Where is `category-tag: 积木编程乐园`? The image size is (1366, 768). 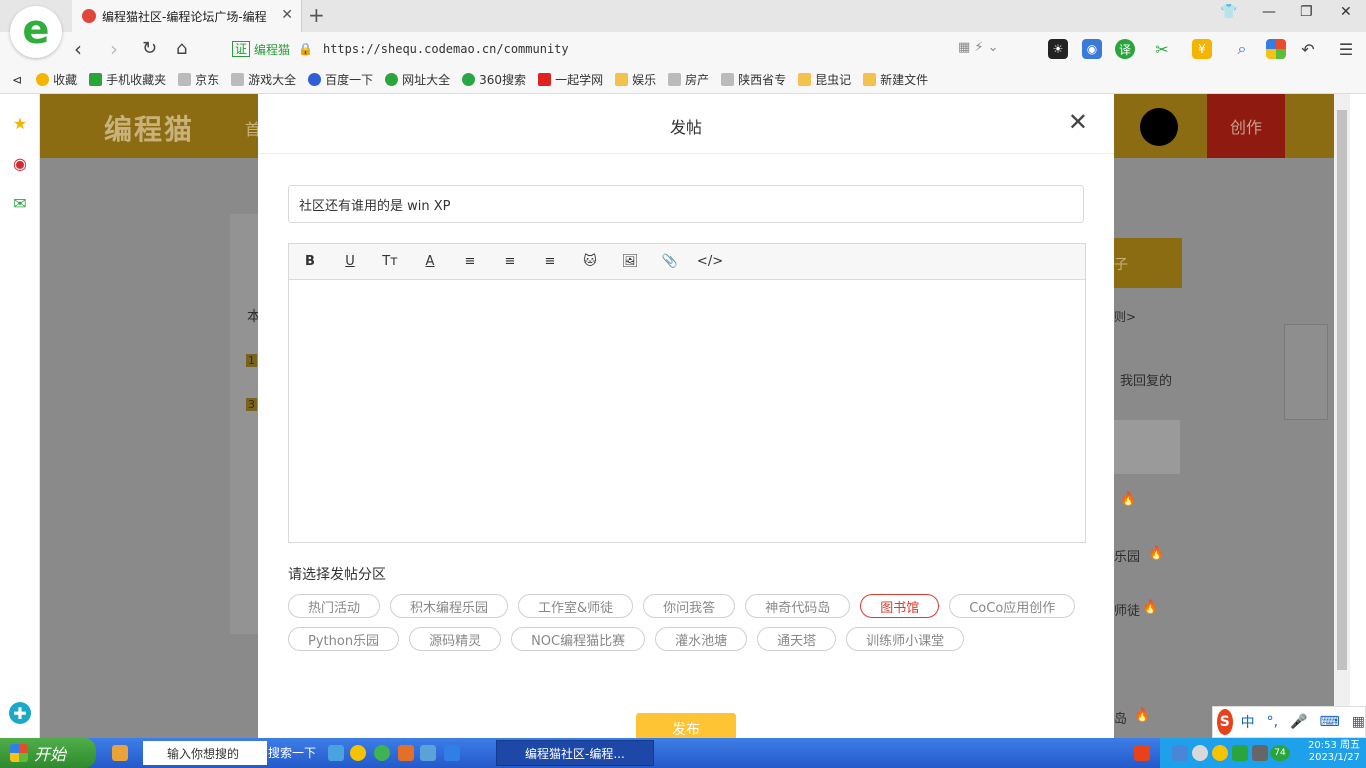 category-tag: 积木编程乐园 is located at coordinates (449, 606).